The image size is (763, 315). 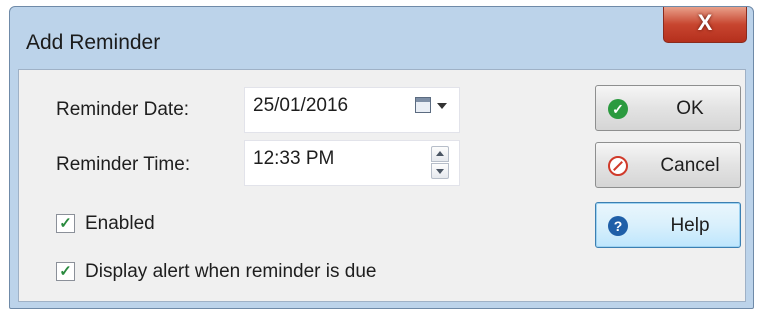 I want to click on close-button: X, so click(x=705, y=25).